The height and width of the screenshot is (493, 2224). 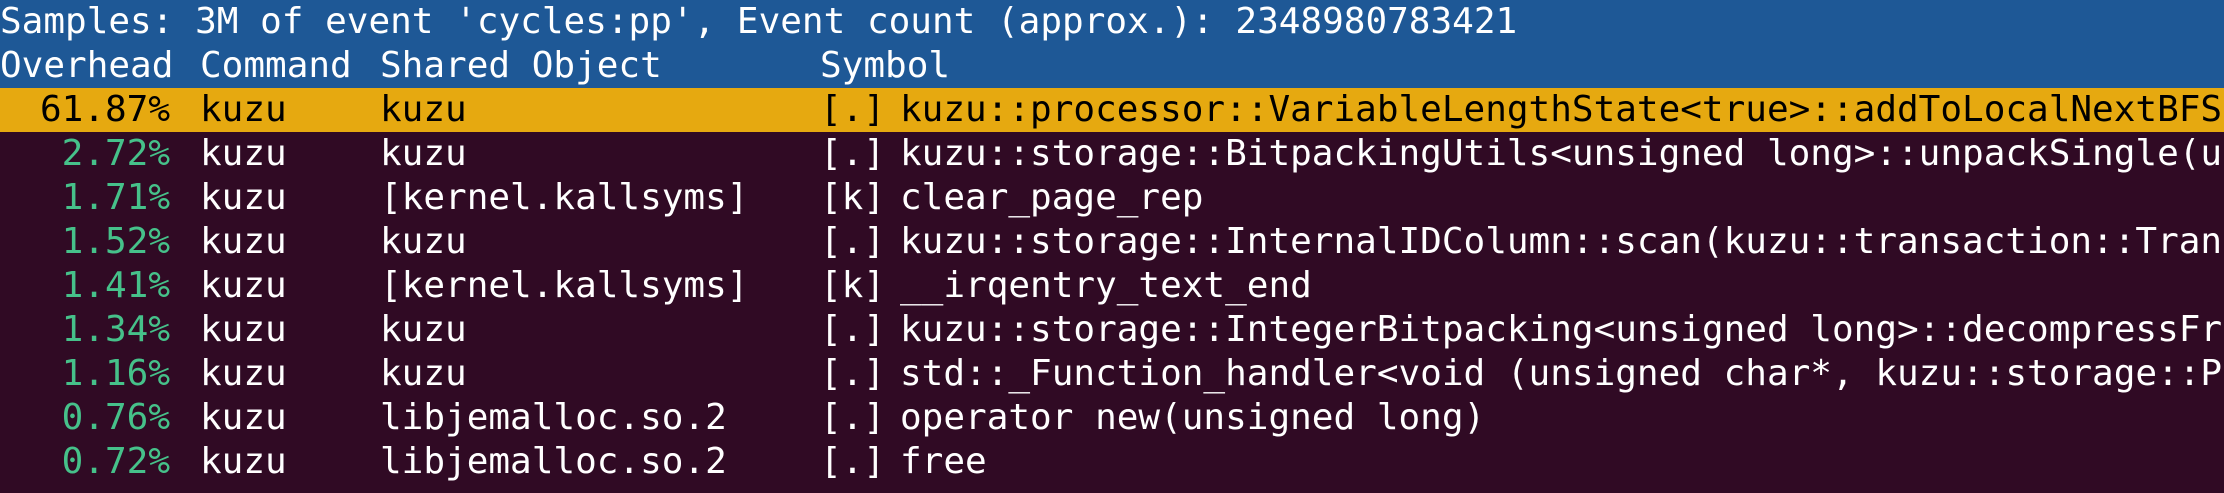 What do you see at coordinates (1193, 417) in the screenshot?
I see `symbol-cell: operator new(unsigned long)` at bounding box center [1193, 417].